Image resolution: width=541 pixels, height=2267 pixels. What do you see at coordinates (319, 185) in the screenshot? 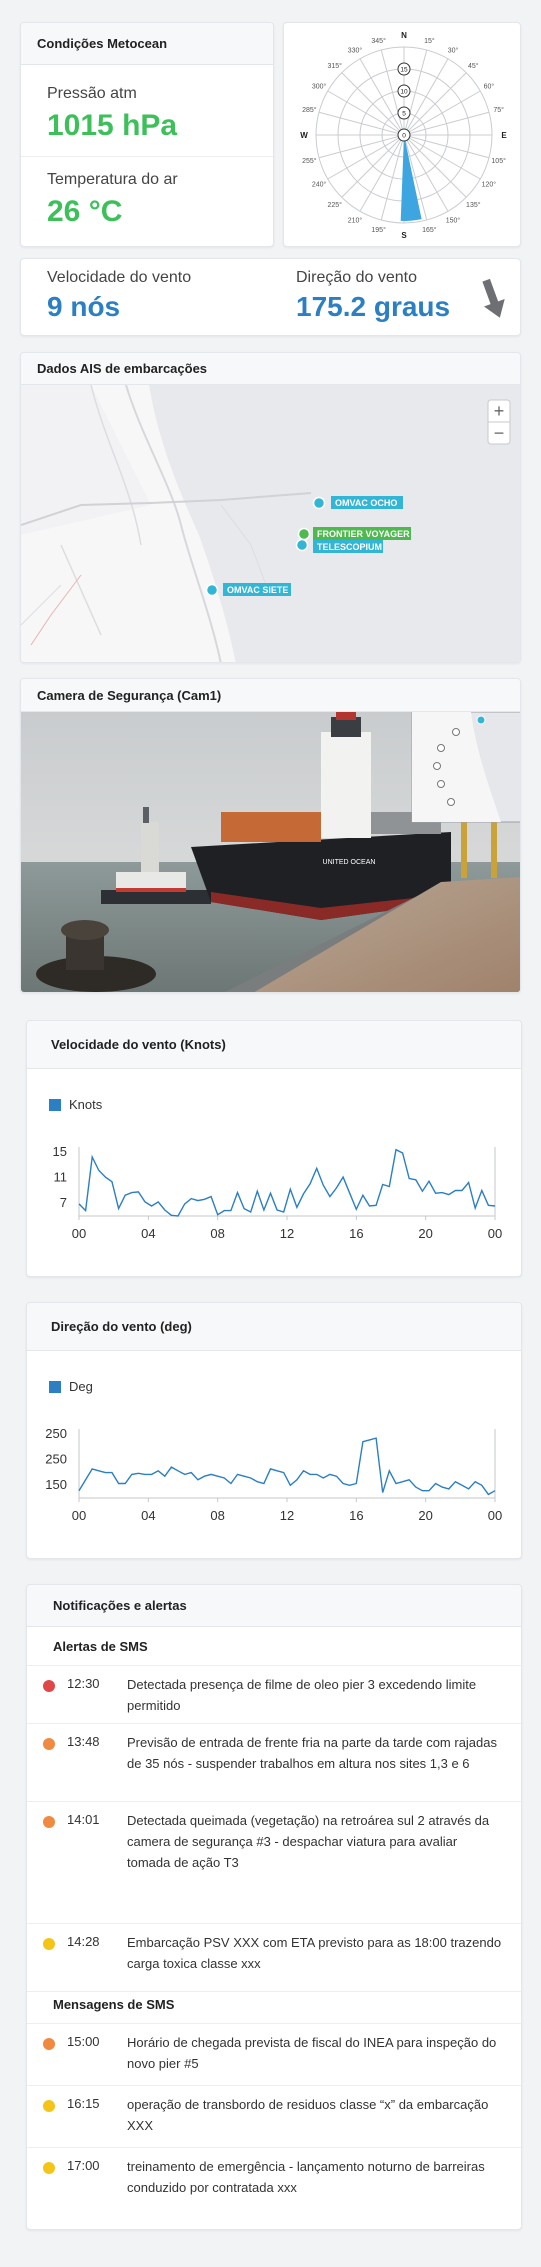
I see `degree-label: 240°` at bounding box center [319, 185].